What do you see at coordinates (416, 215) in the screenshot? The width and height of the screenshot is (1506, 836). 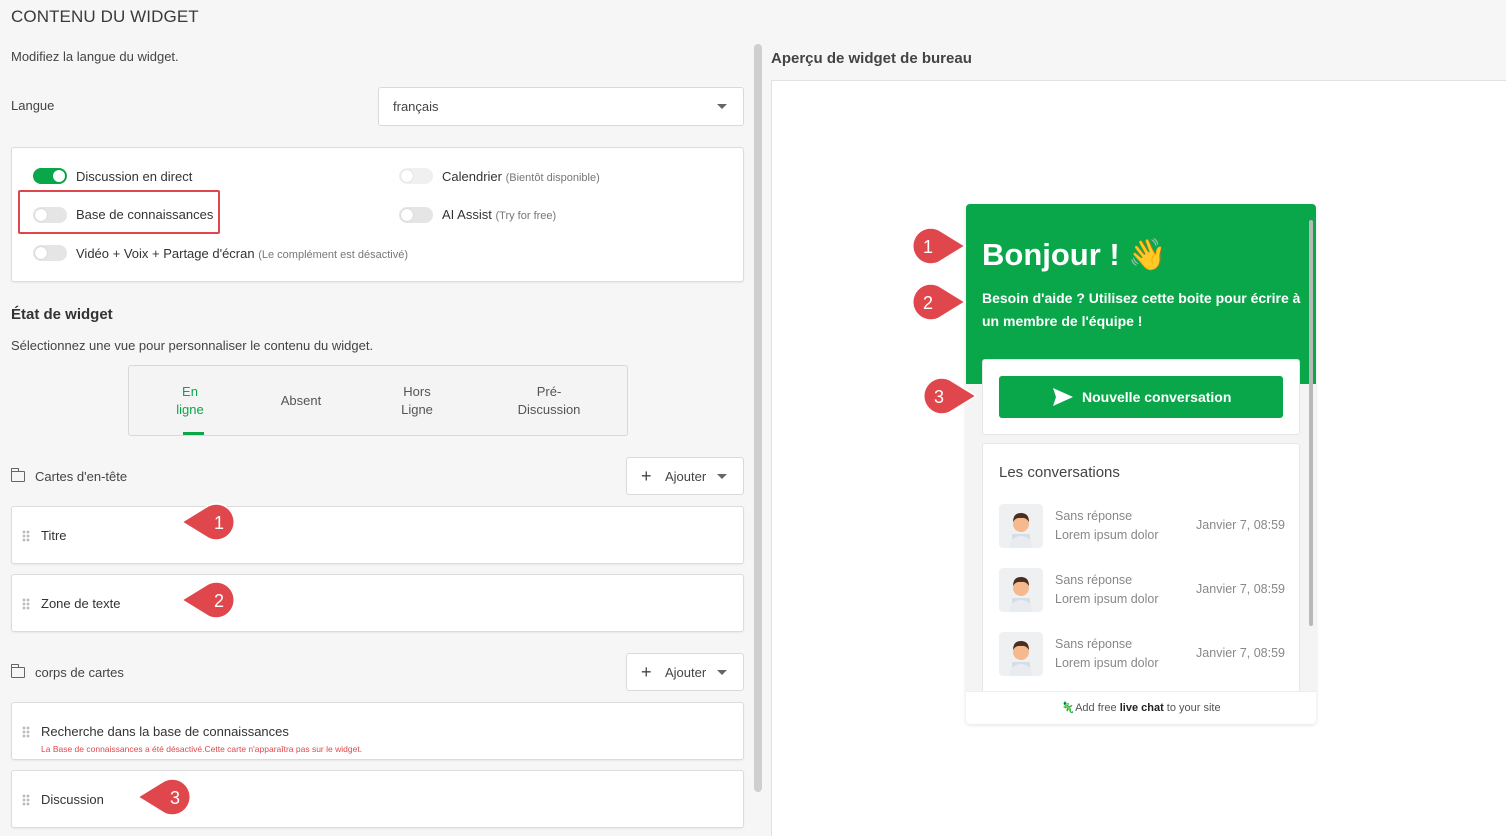 I see `toggle-ai-assist` at bounding box center [416, 215].